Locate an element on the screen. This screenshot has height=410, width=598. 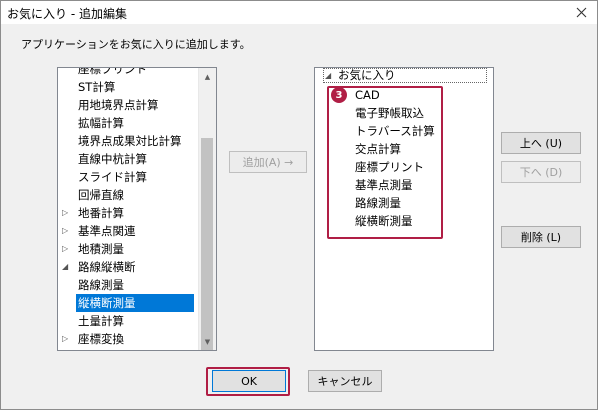
tree-item-label: 拡幅計算 is located at coordinates (101, 123).